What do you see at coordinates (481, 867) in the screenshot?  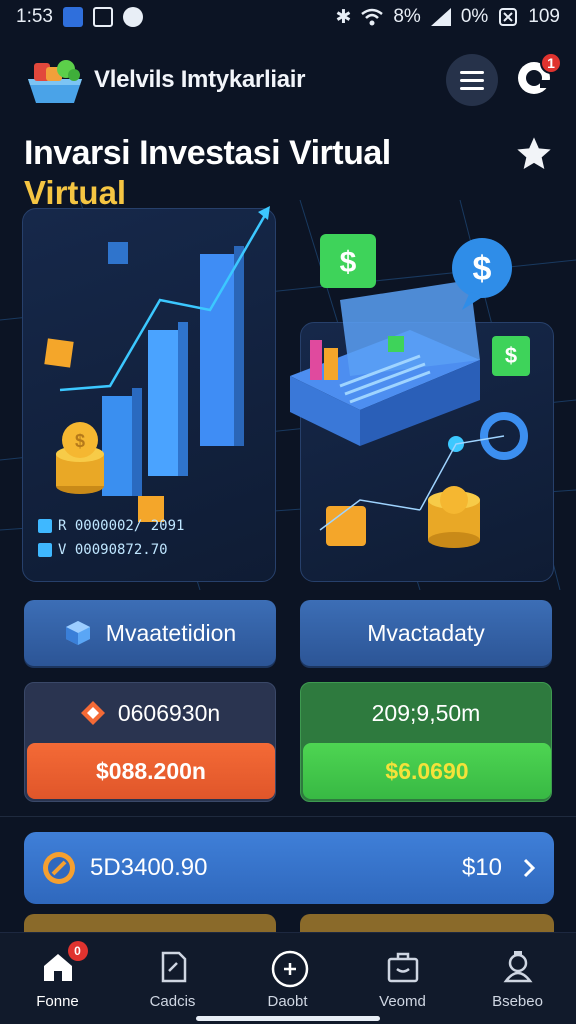 I see `balance-right-value: $10` at bounding box center [481, 867].